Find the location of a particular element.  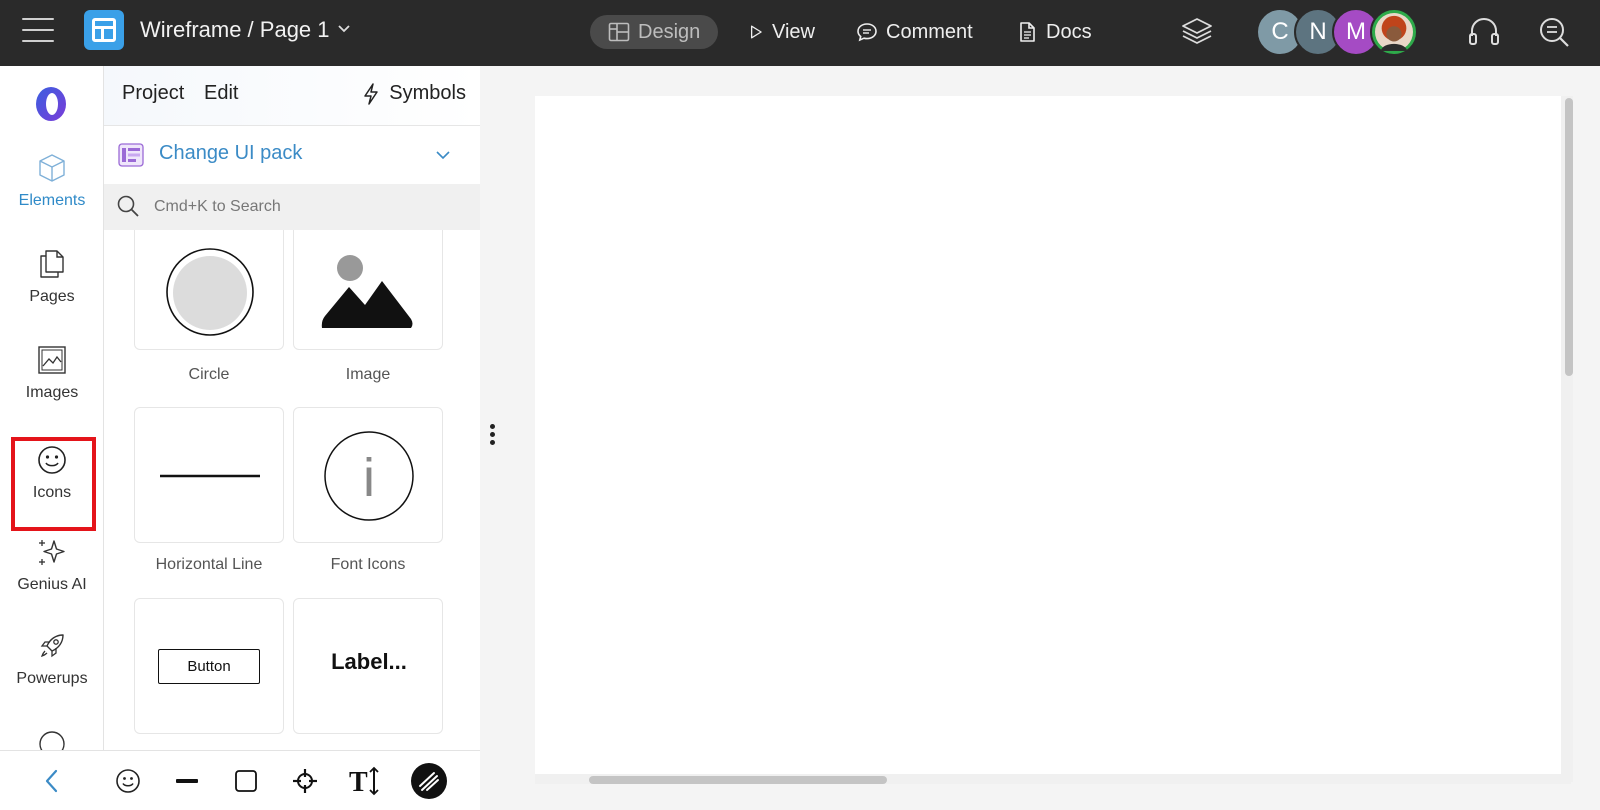

cube-icon is located at coordinates (52, 168).